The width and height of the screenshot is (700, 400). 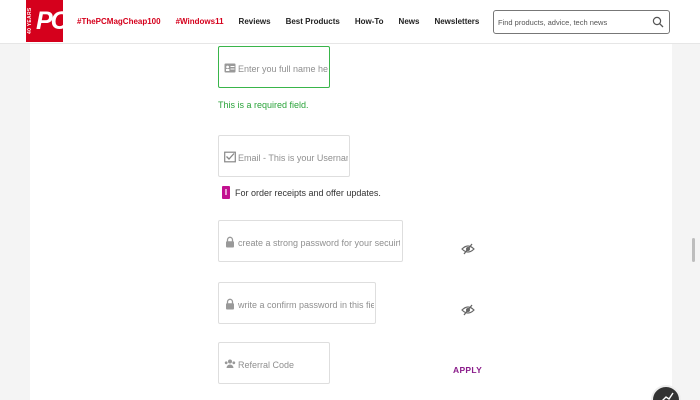 I want to click on required-field-message: This is a required field., so click(x=263, y=105).